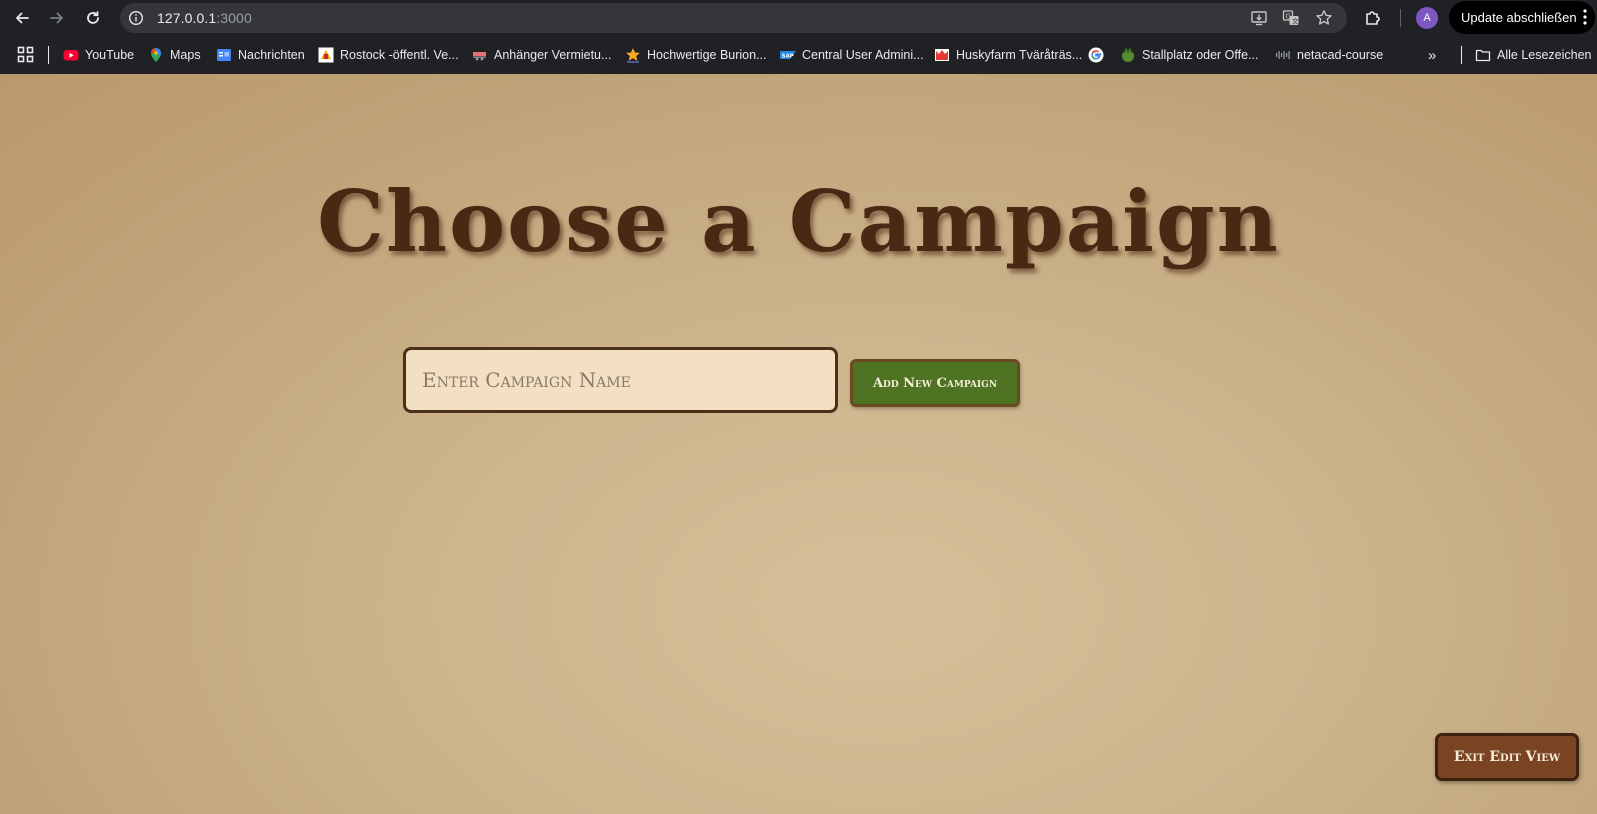  What do you see at coordinates (1519, 17) in the screenshot?
I see `update-button-label: Update abschließen` at bounding box center [1519, 17].